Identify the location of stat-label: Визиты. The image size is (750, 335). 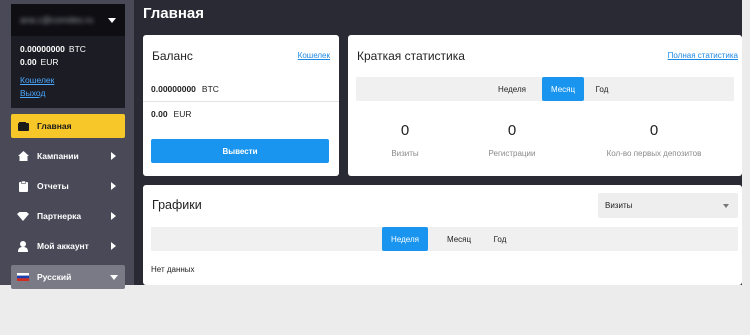
(405, 153).